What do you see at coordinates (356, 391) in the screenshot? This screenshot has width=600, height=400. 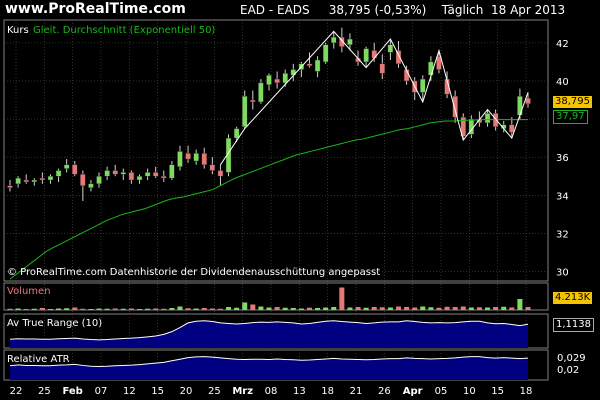 I see `x-tick-label: 21` at bounding box center [356, 391].